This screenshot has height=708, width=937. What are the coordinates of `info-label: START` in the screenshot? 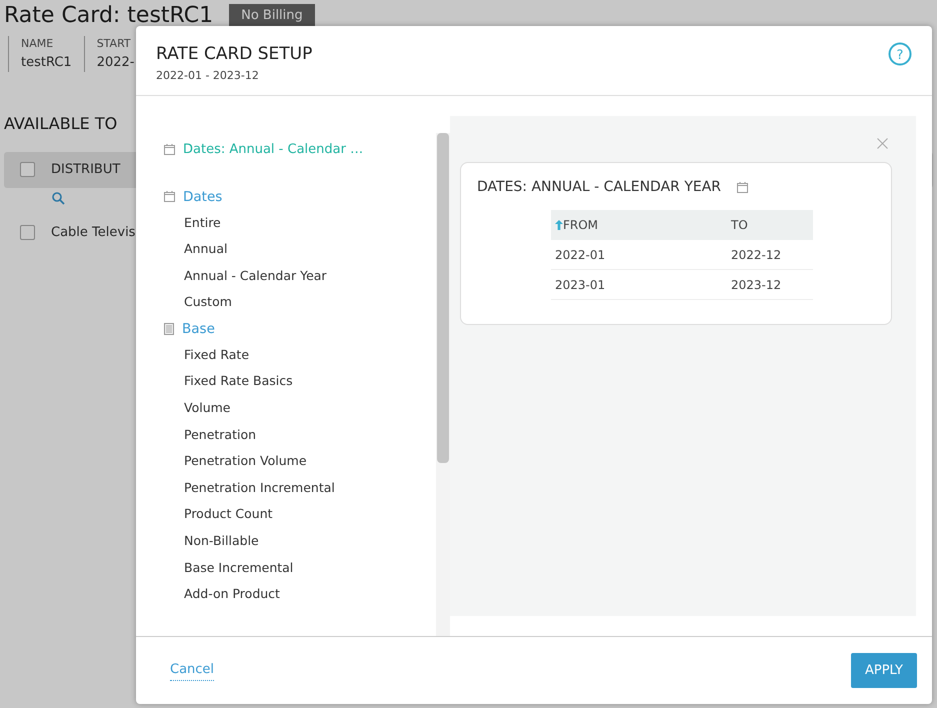 It's located at (114, 44).